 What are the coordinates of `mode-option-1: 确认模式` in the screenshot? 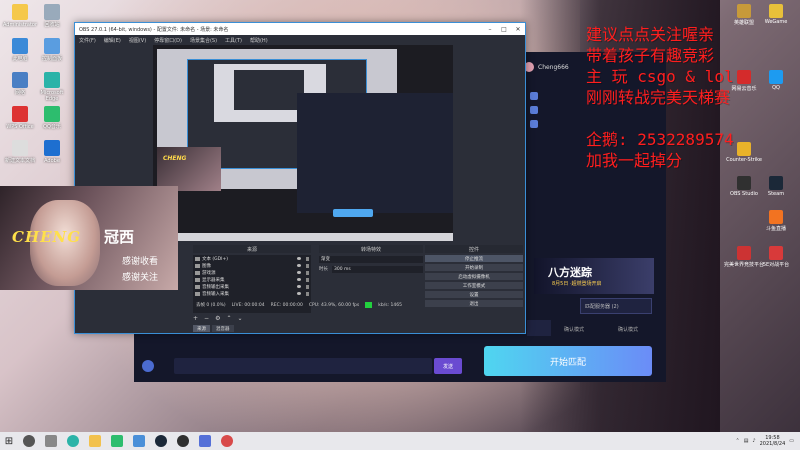 It's located at (574, 329).